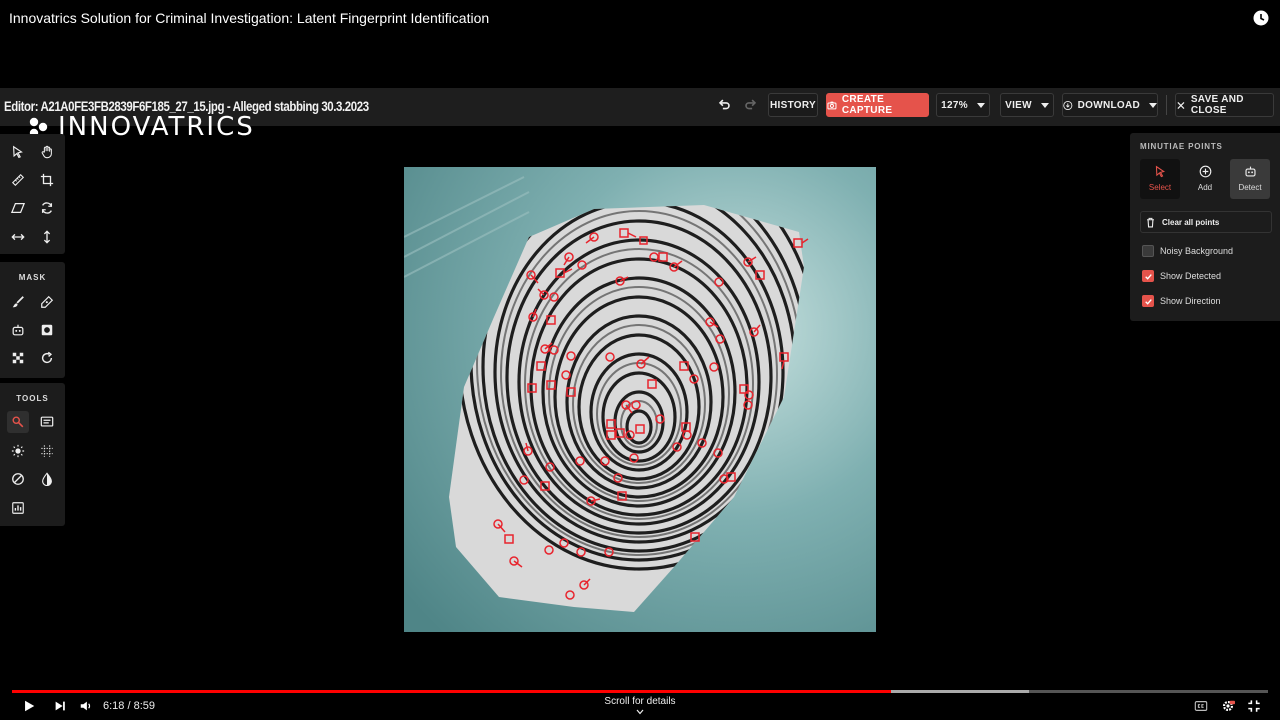 The height and width of the screenshot is (720, 1280). Describe the element at coordinates (750, 104) in the screenshot. I see `redo-button` at that location.